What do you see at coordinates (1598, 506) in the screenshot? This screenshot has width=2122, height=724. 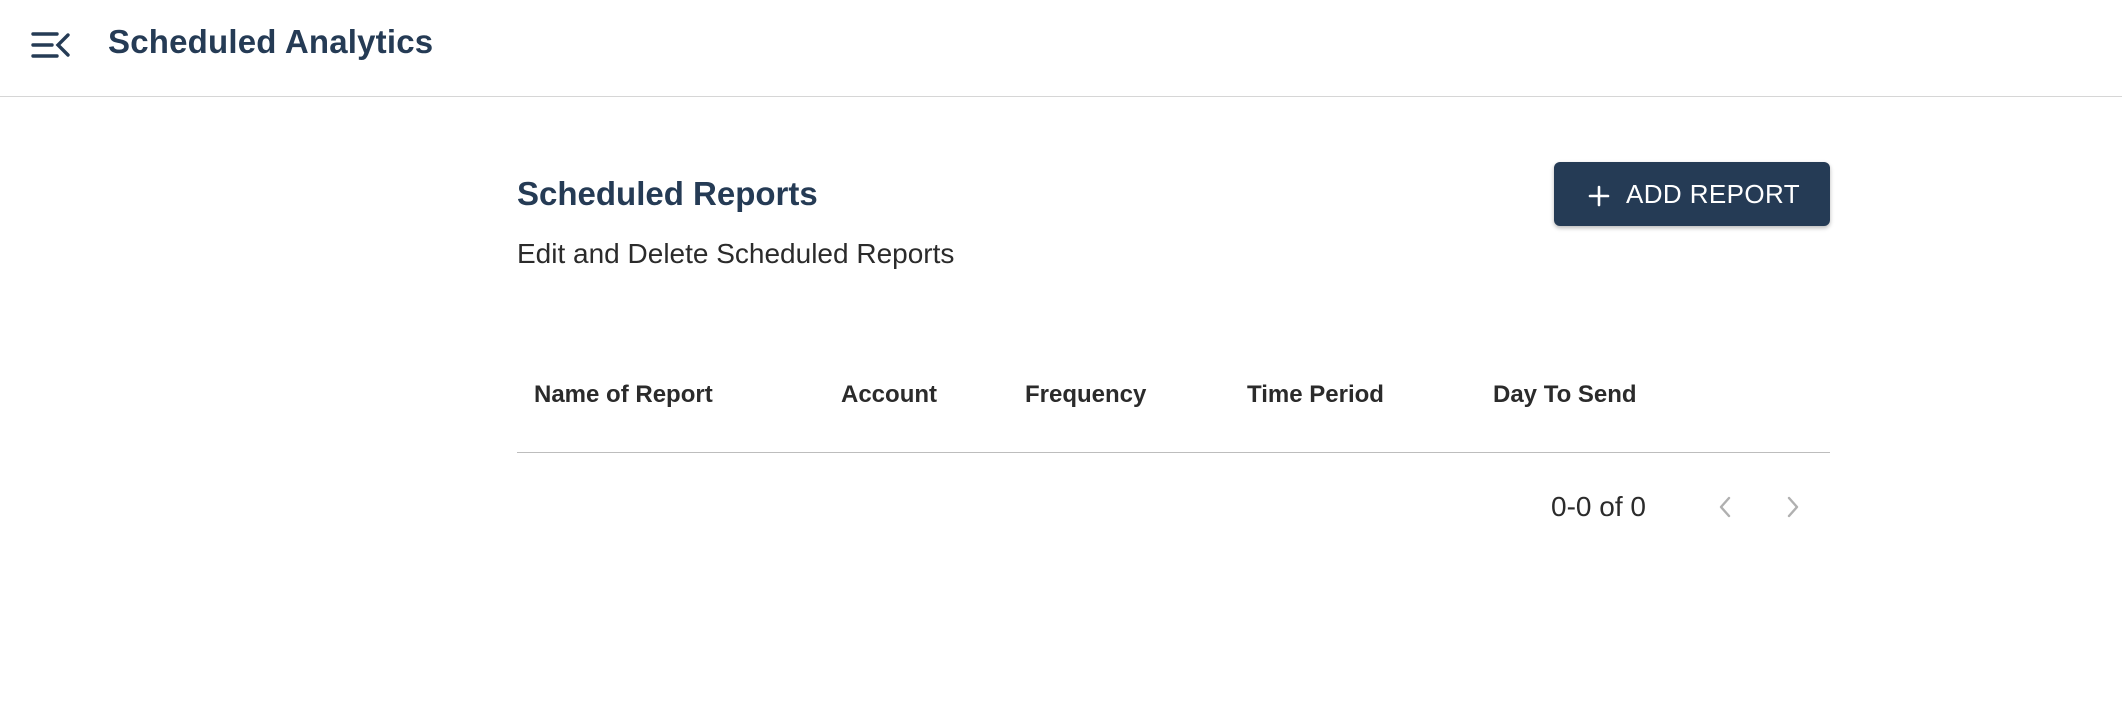 I see `pagination-range: 0-0 of 0` at bounding box center [1598, 506].